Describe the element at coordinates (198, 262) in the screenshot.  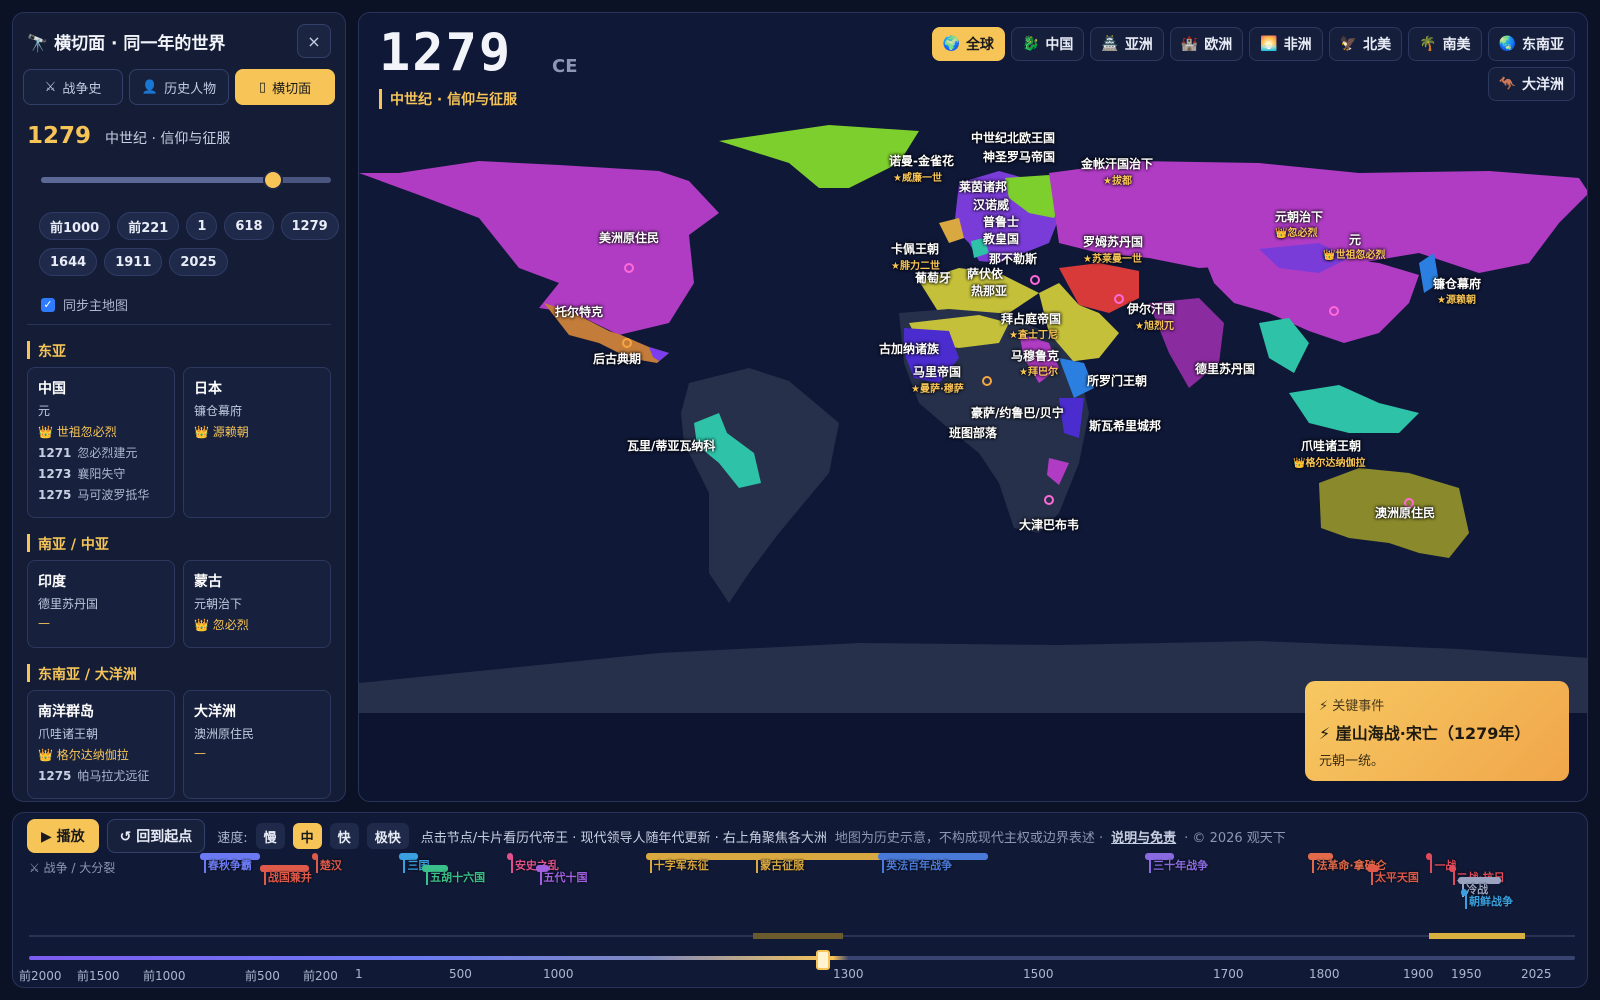
I see `year-chip: 2025` at that location.